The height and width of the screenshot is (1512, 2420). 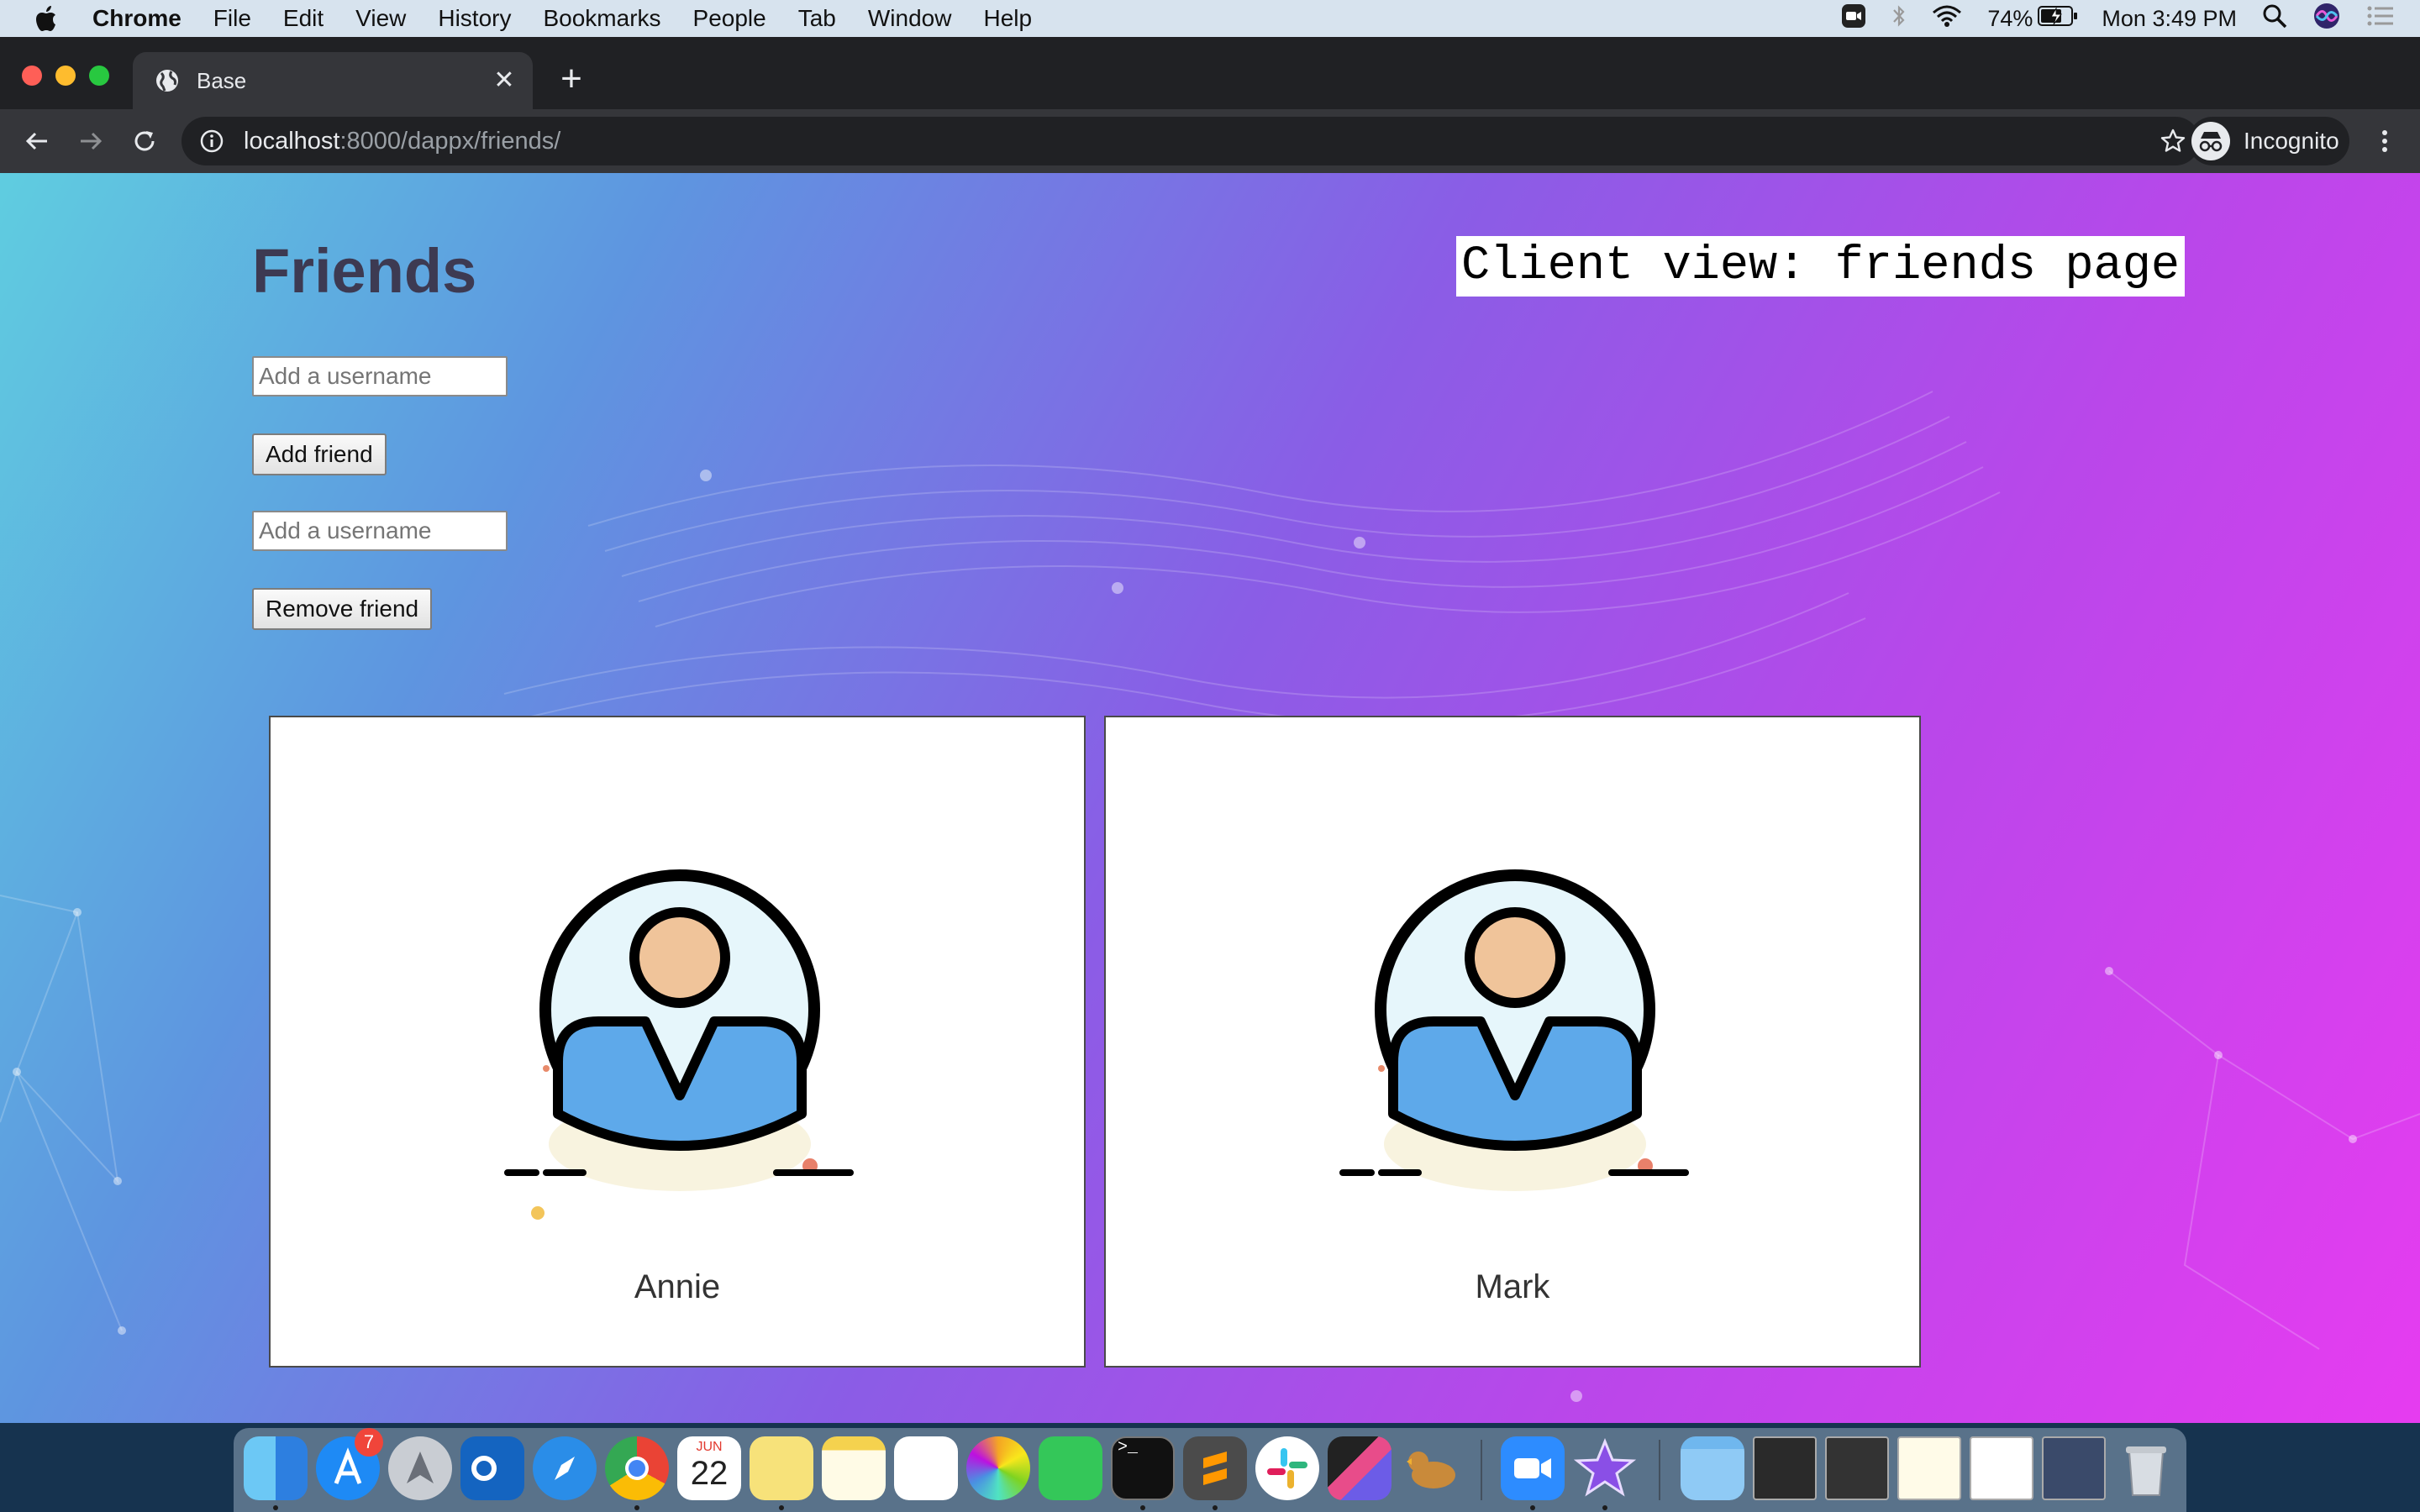 What do you see at coordinates (137, 18) in the screenshot?
I see `menu-app-name: Chrome` at bounding box center [137, 18].